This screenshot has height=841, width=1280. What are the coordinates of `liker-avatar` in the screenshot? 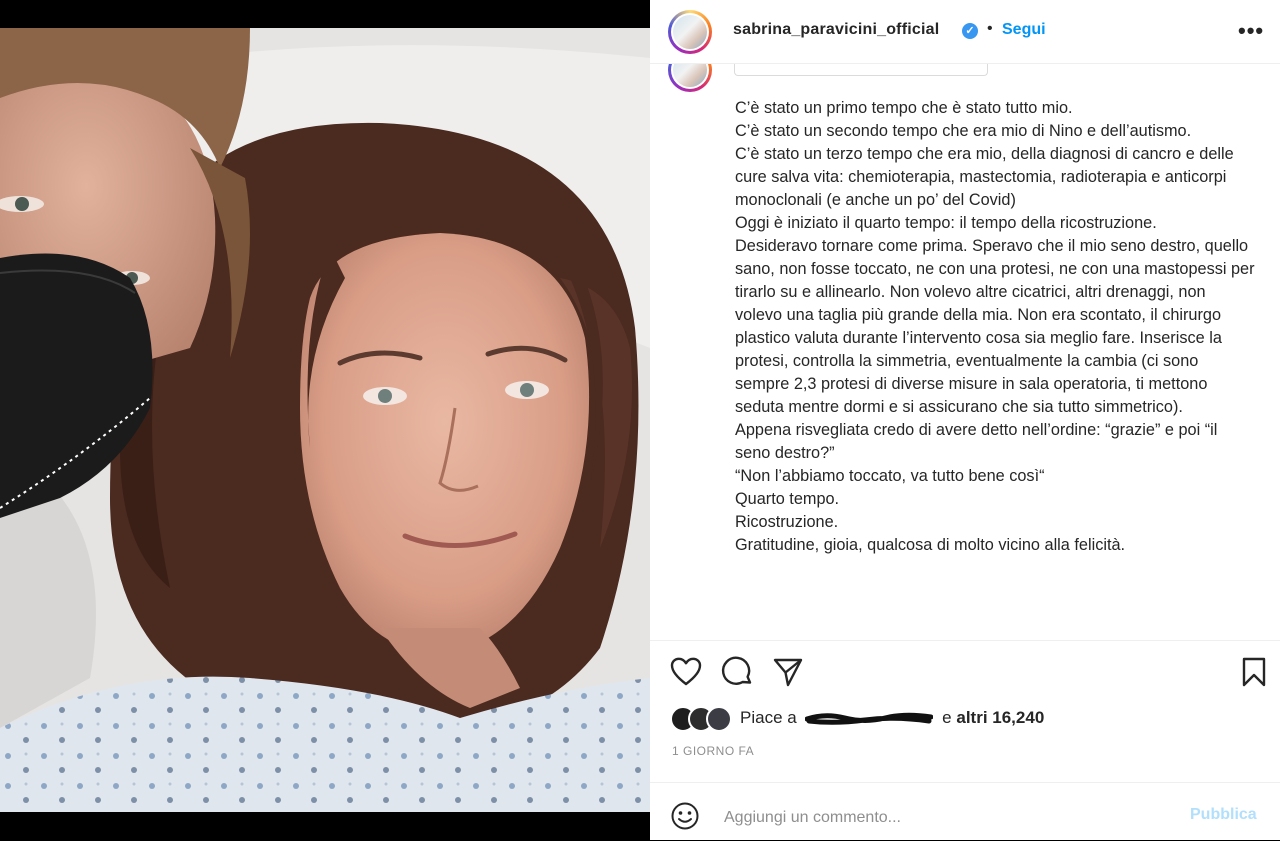 It's located at (719, 719).